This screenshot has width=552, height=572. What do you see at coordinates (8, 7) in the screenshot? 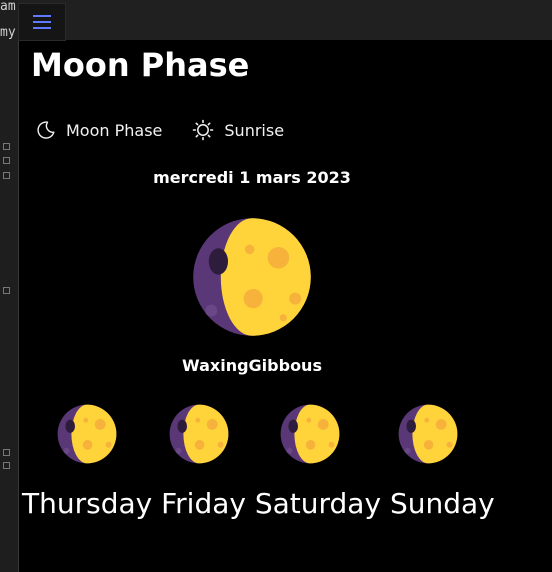
I see `background-text-fragment: am` at bounding box center [8, 7].